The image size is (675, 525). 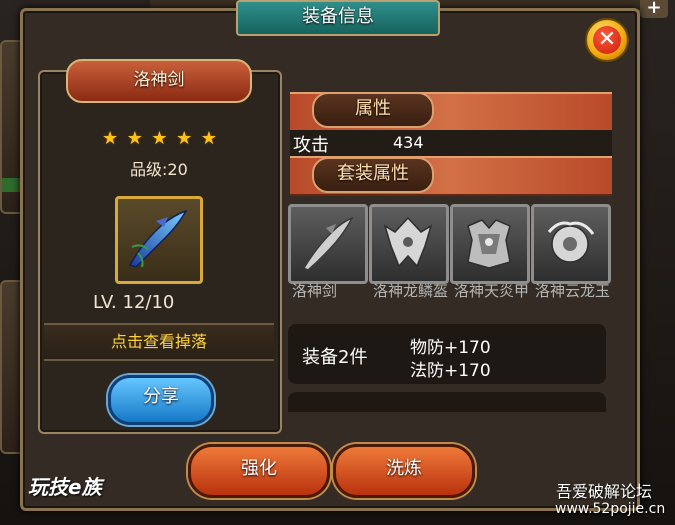 I want to click on view-drop-link: 点击查看掉落, so click(x=159, y=342).